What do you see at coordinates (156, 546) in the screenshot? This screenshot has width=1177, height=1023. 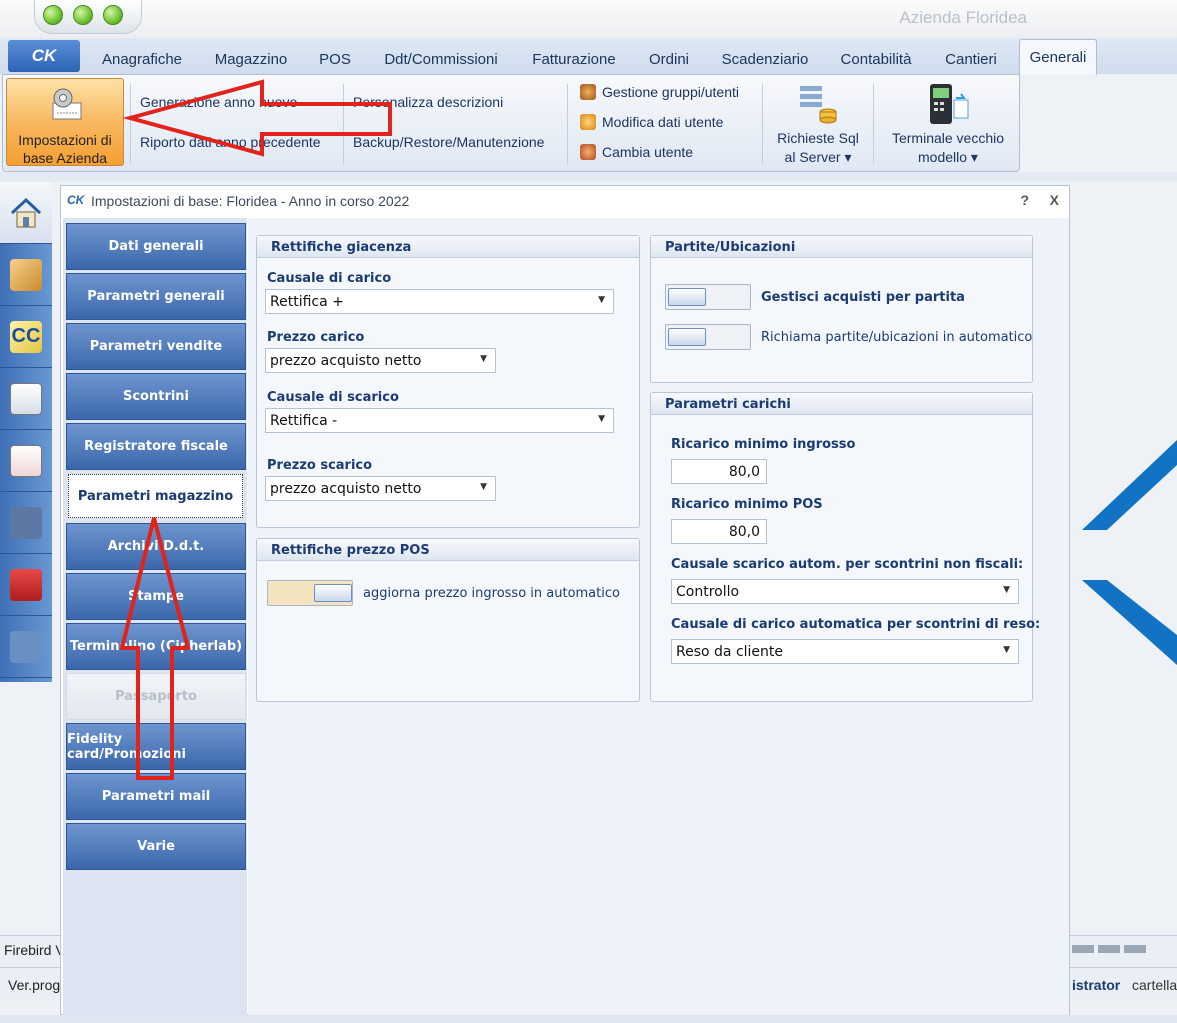 I see `nav-archivi-ddt: Archivi D.d.t.` at bounding box center [156, 546].